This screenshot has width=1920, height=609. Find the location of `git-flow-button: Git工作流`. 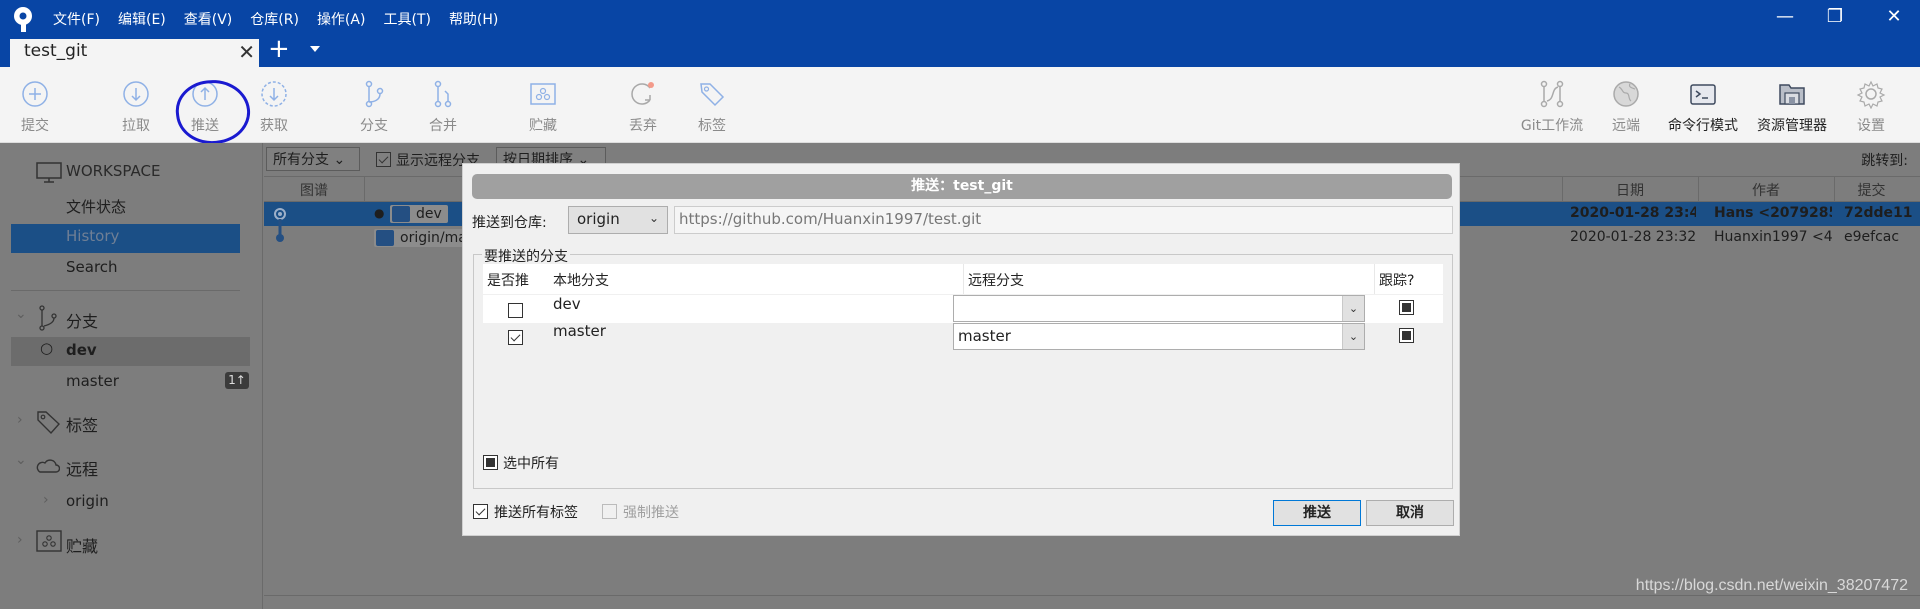

git-flow-button: Git工作流 is located at coordinates (1552, 107).